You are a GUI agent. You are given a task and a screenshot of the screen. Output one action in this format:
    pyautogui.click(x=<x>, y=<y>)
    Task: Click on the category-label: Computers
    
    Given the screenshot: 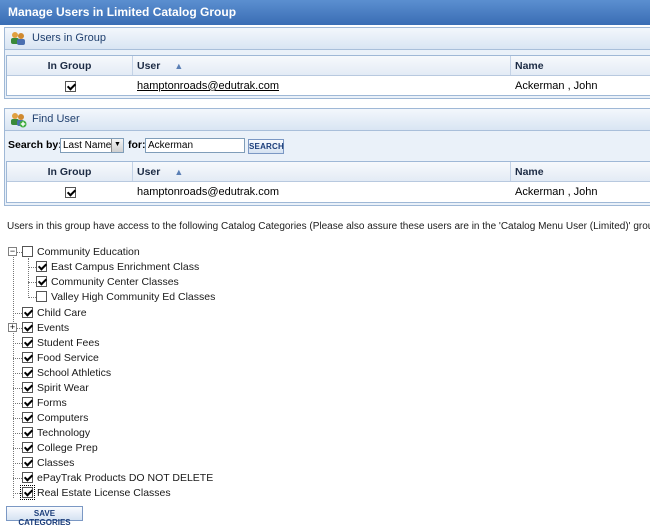 What is the action you would take?
    pyautogui.click(x=63, y=418)
    